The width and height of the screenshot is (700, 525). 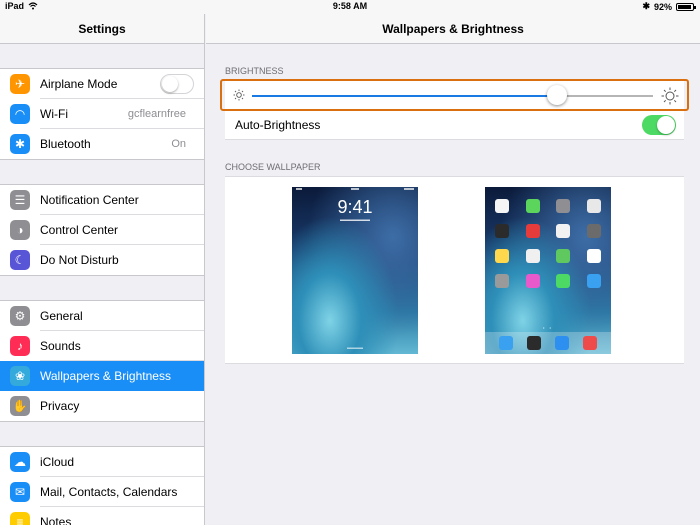 I want to click on sidebar-item-bluetooth: ✱ Bluetooth On, so click(x=102, y=144).